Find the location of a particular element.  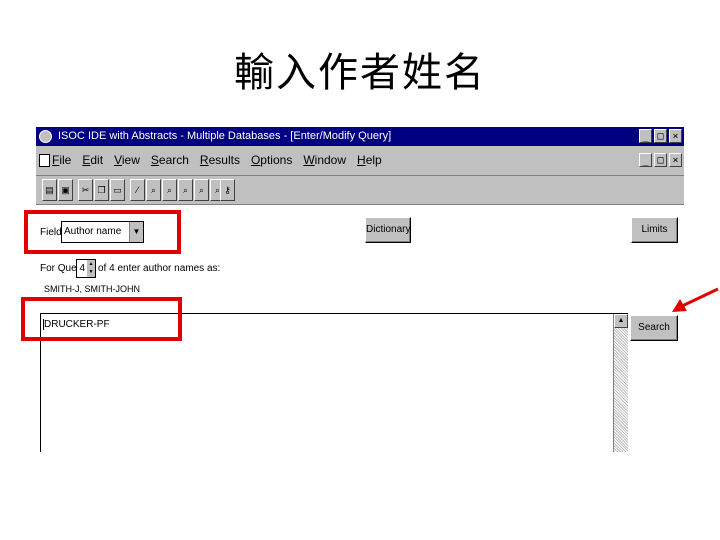

maximize-button: □ is located at coordinates (660, 136).